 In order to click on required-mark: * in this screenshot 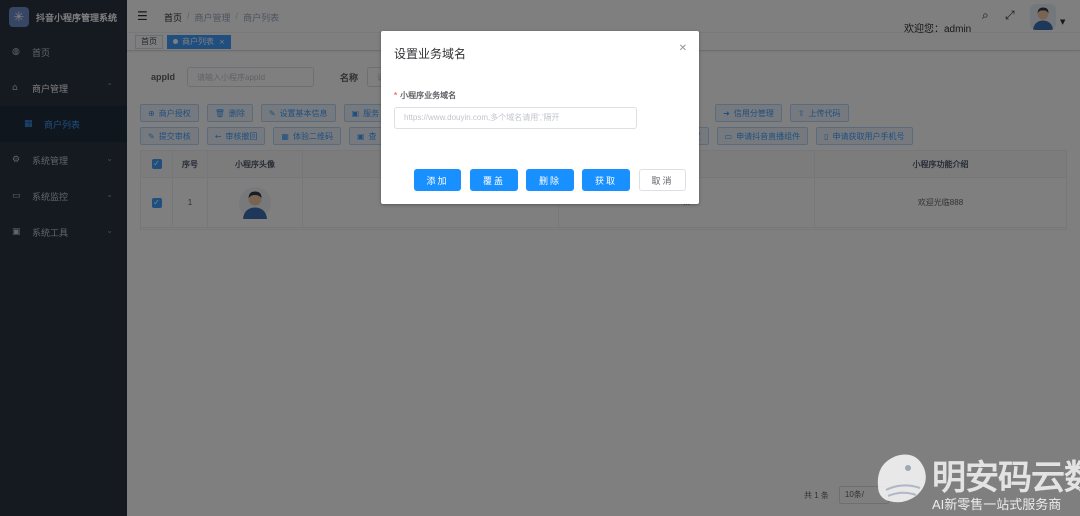, I will do `click(396, 95)`.